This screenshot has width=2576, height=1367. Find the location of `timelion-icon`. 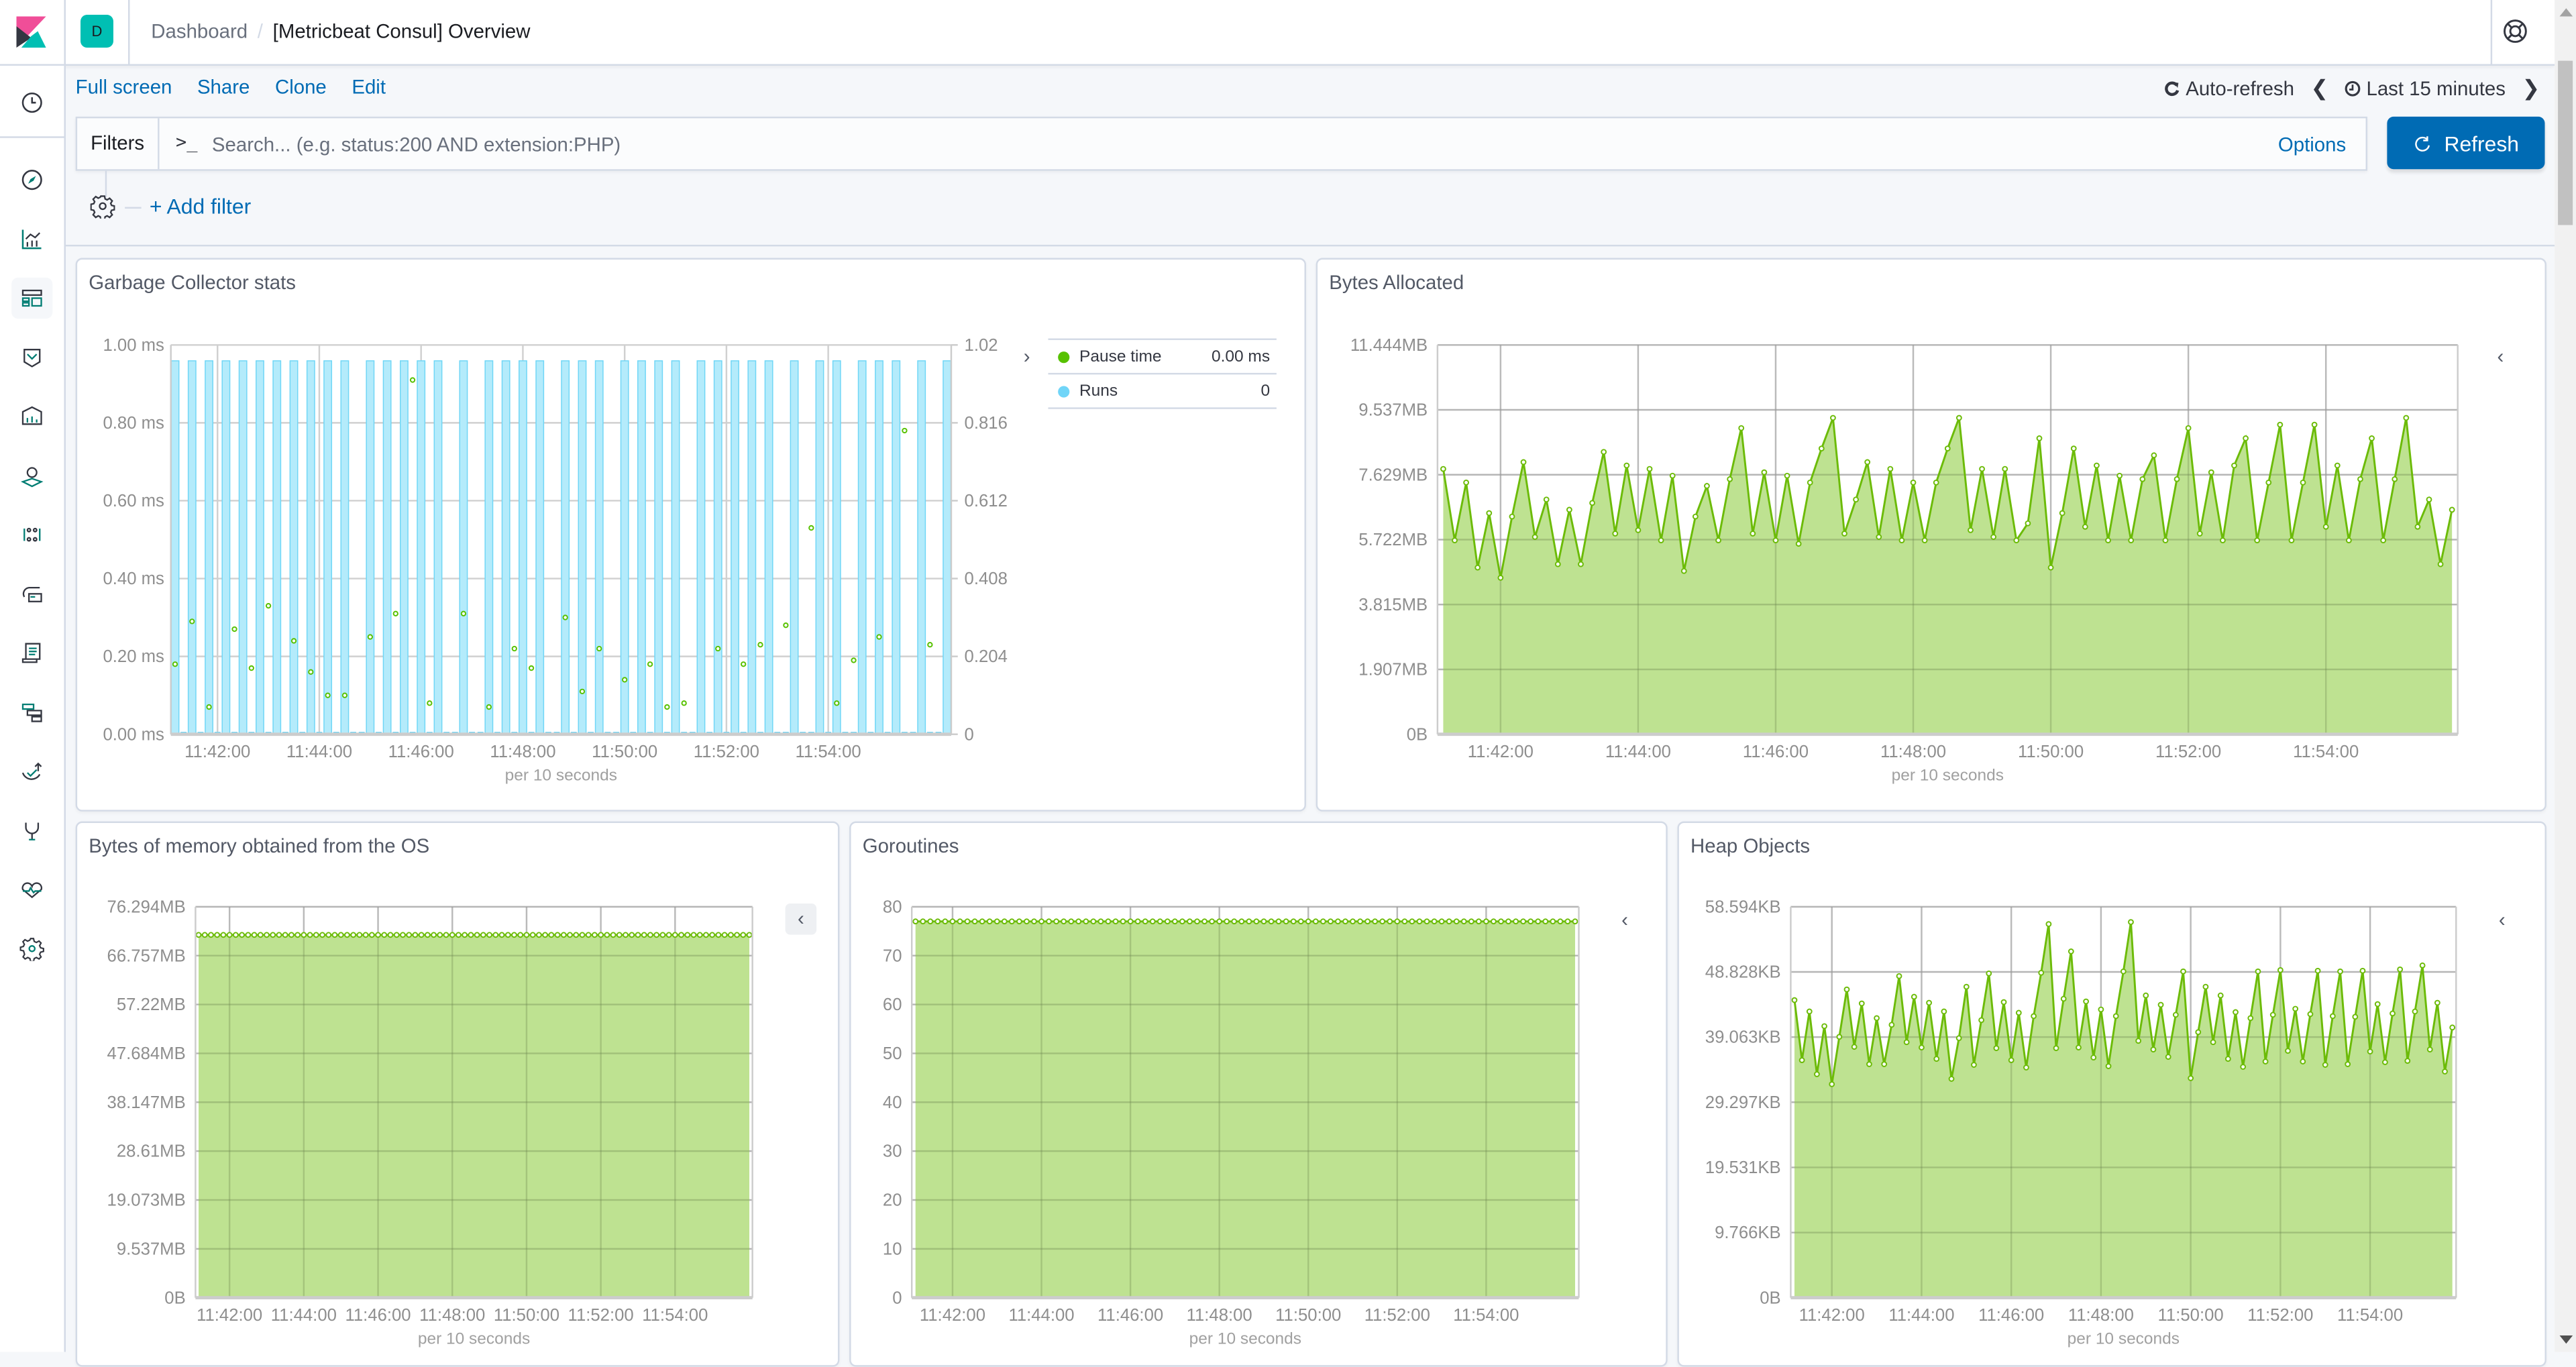

timelion-icon is located at coordinates (31, 415).